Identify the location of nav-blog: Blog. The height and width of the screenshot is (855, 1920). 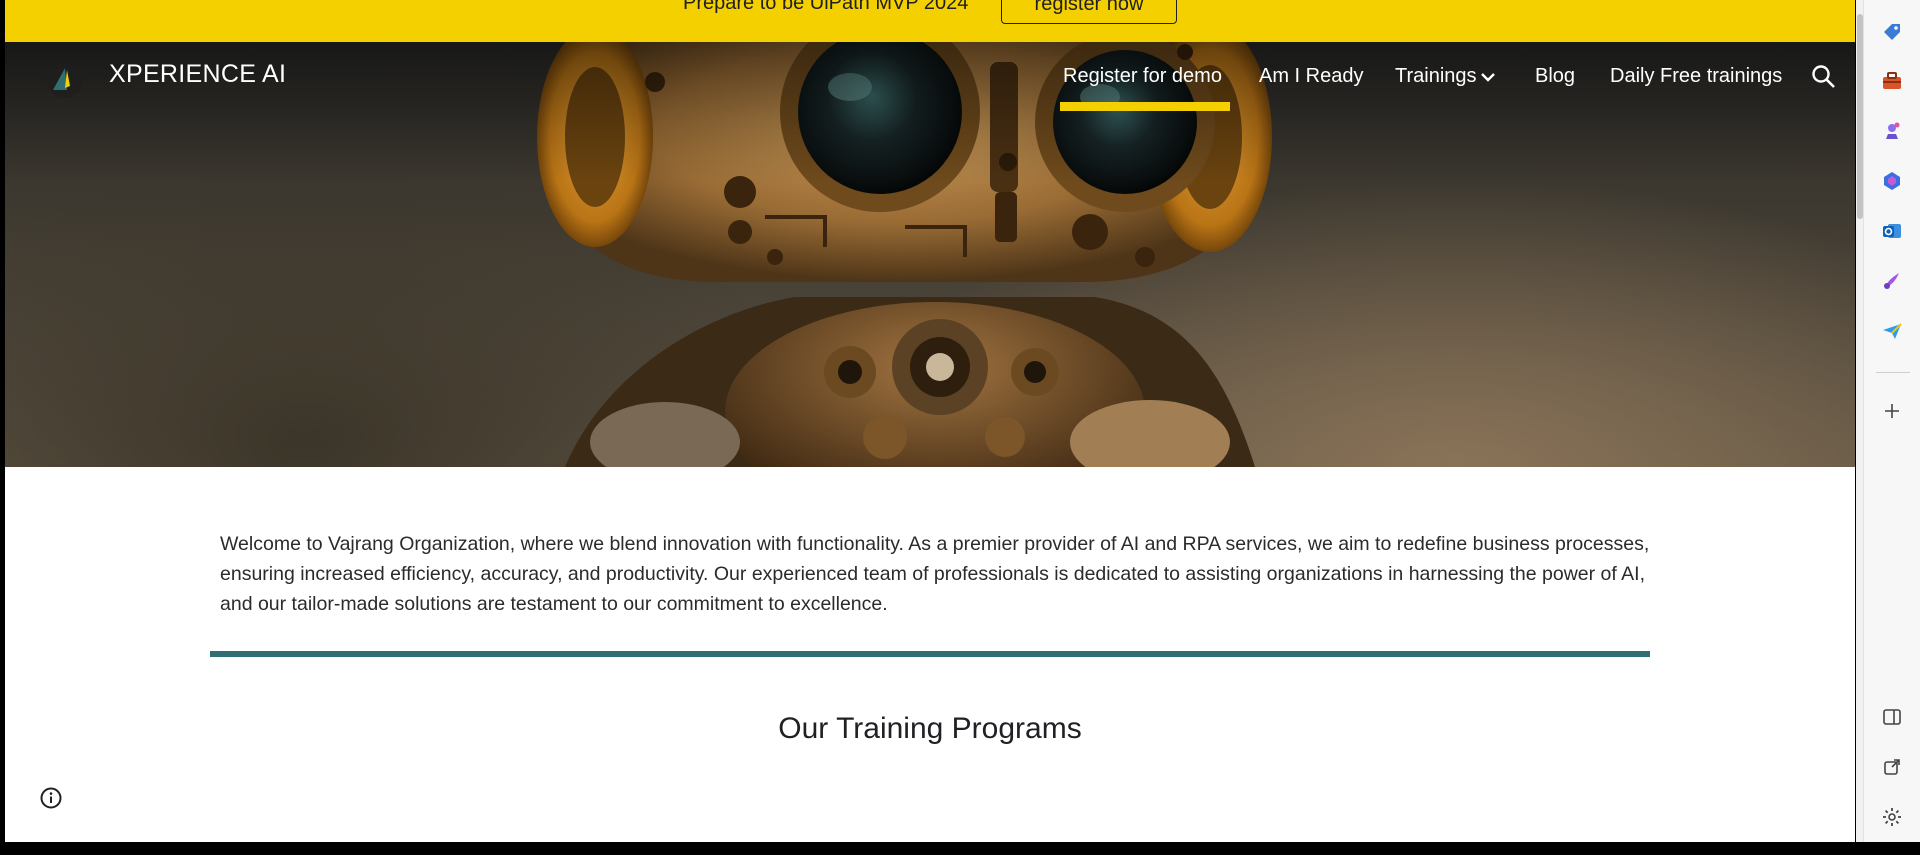
(1555, 76).